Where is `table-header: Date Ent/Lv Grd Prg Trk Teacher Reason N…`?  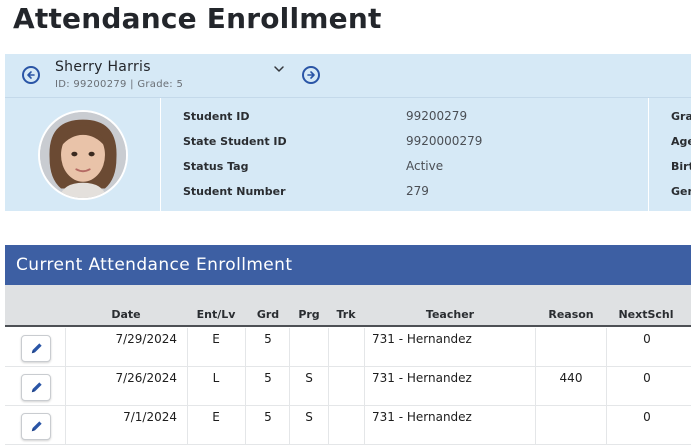 table-header: Date Ent/Lv Grd Prg Trk Teacher Reason N… is located at coordinates (348, 306).